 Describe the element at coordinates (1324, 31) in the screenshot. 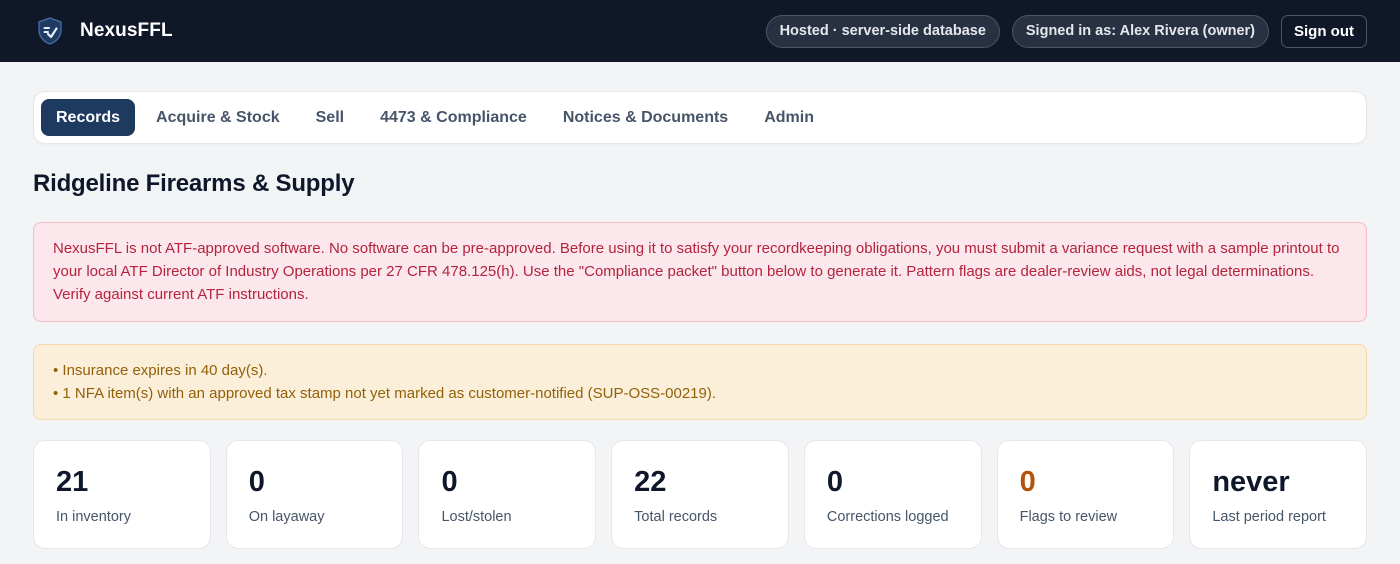

I see `sign-out-button: Sign out` at that location.